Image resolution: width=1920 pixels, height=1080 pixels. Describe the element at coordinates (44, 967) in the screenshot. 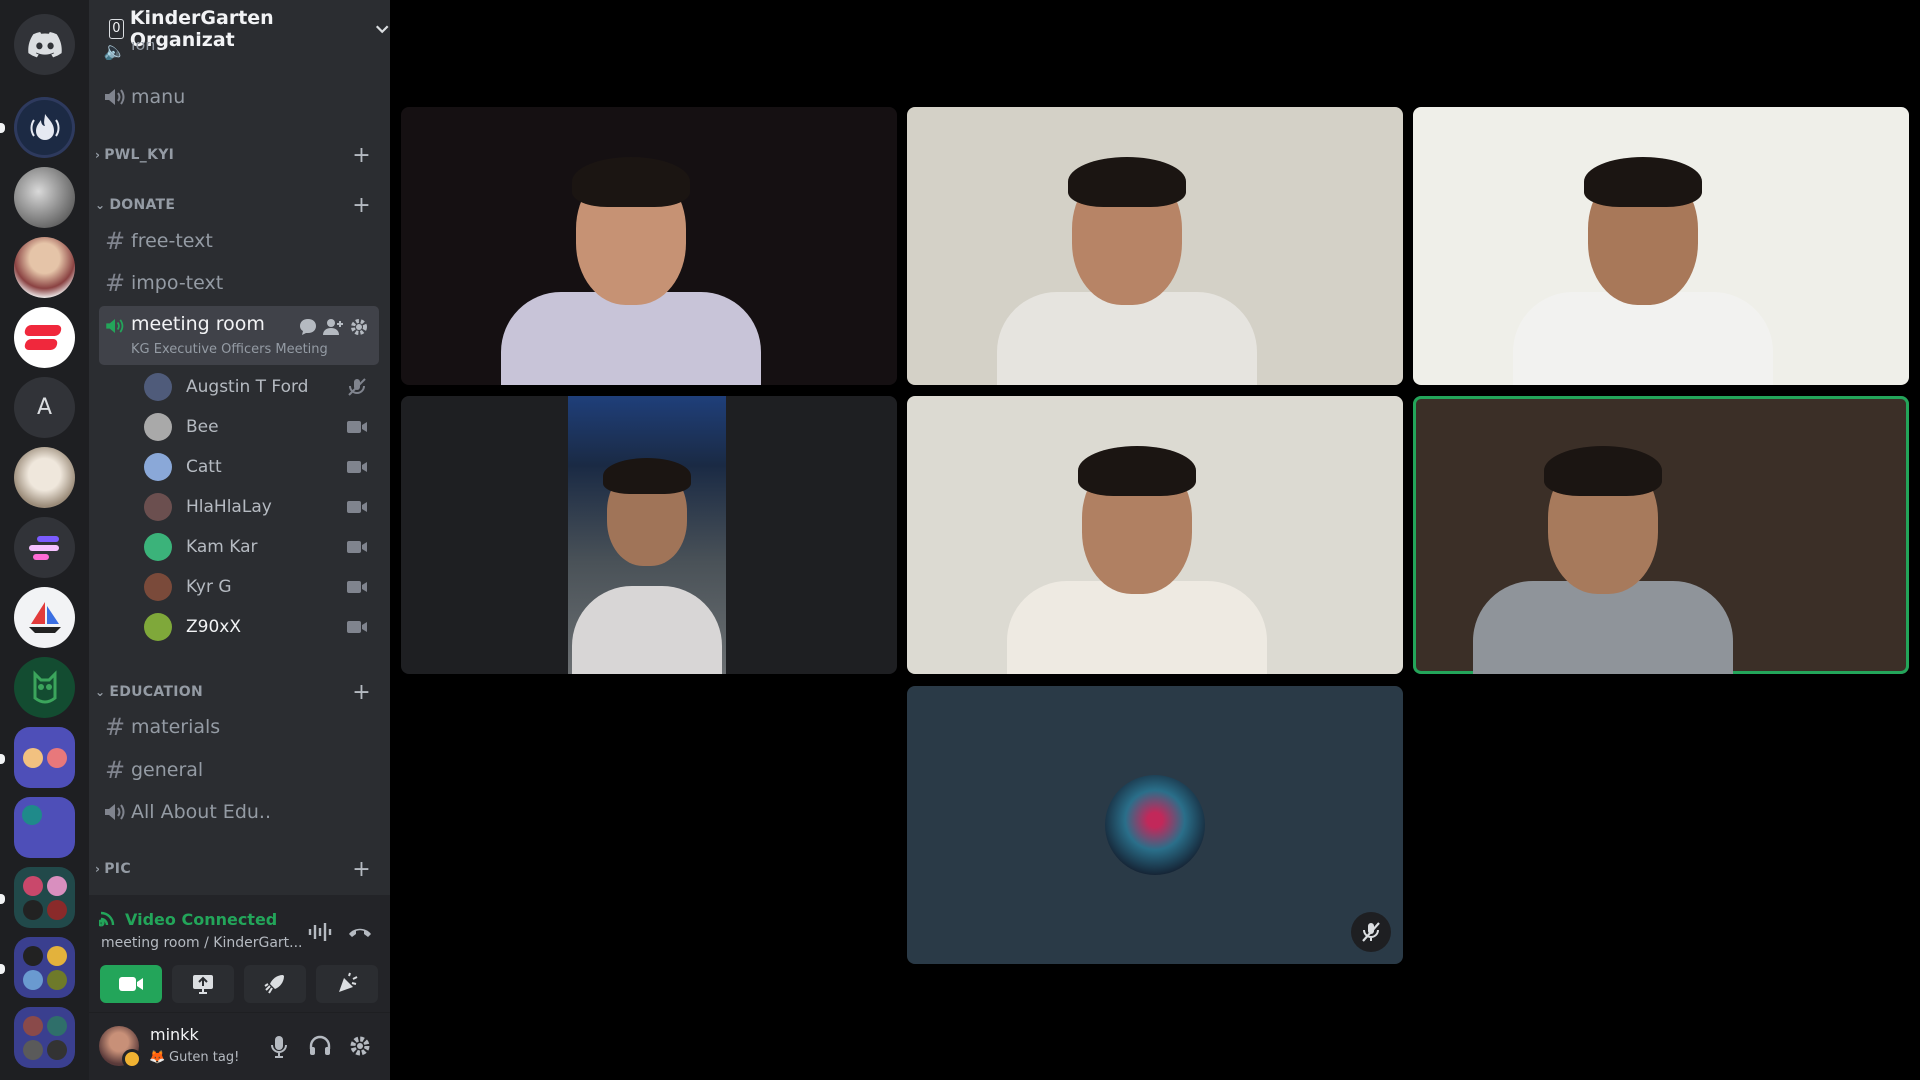

I see `server-folder-4-icon` at that location.